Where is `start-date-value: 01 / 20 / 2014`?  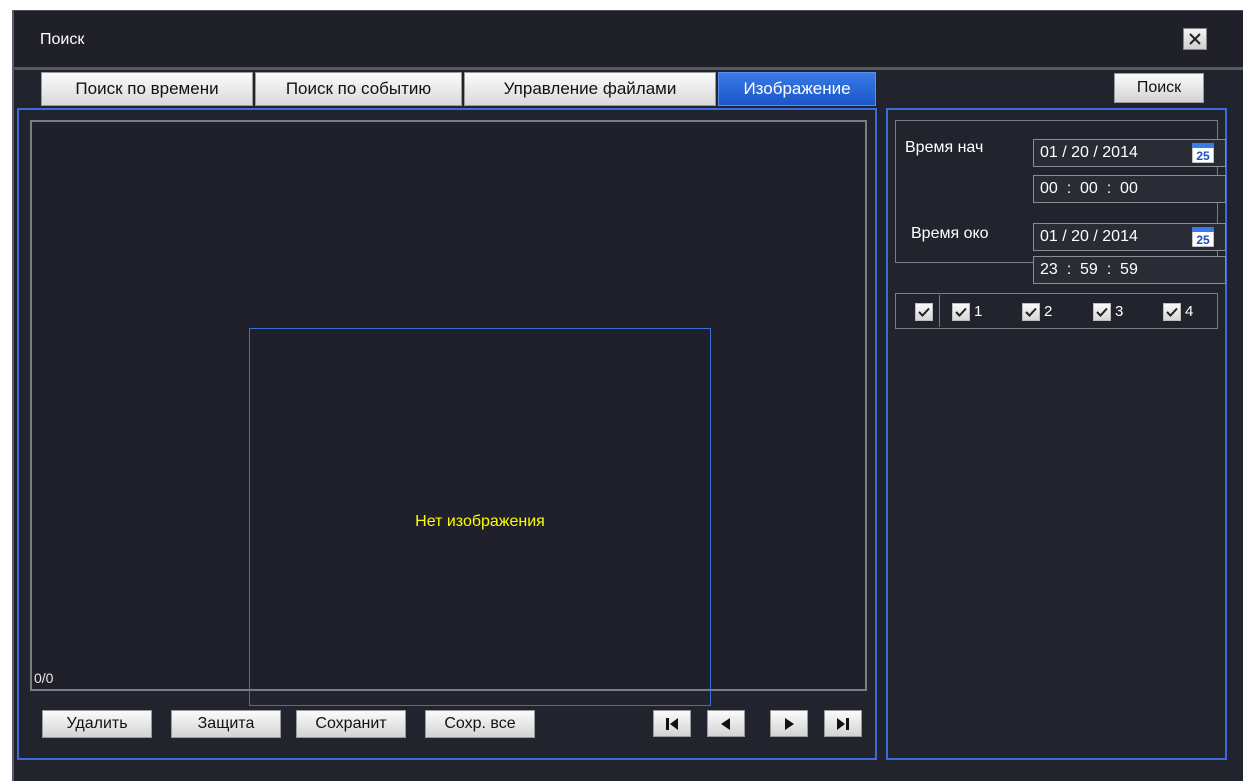
start-date-value: 01 / 20 / 2014 is located at coordinates (1089, 152).